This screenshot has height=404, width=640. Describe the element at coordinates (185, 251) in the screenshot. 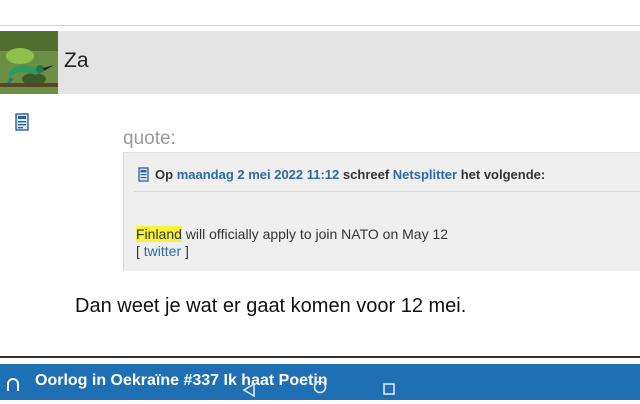

I see `link-bracket-close: ]` at that location.